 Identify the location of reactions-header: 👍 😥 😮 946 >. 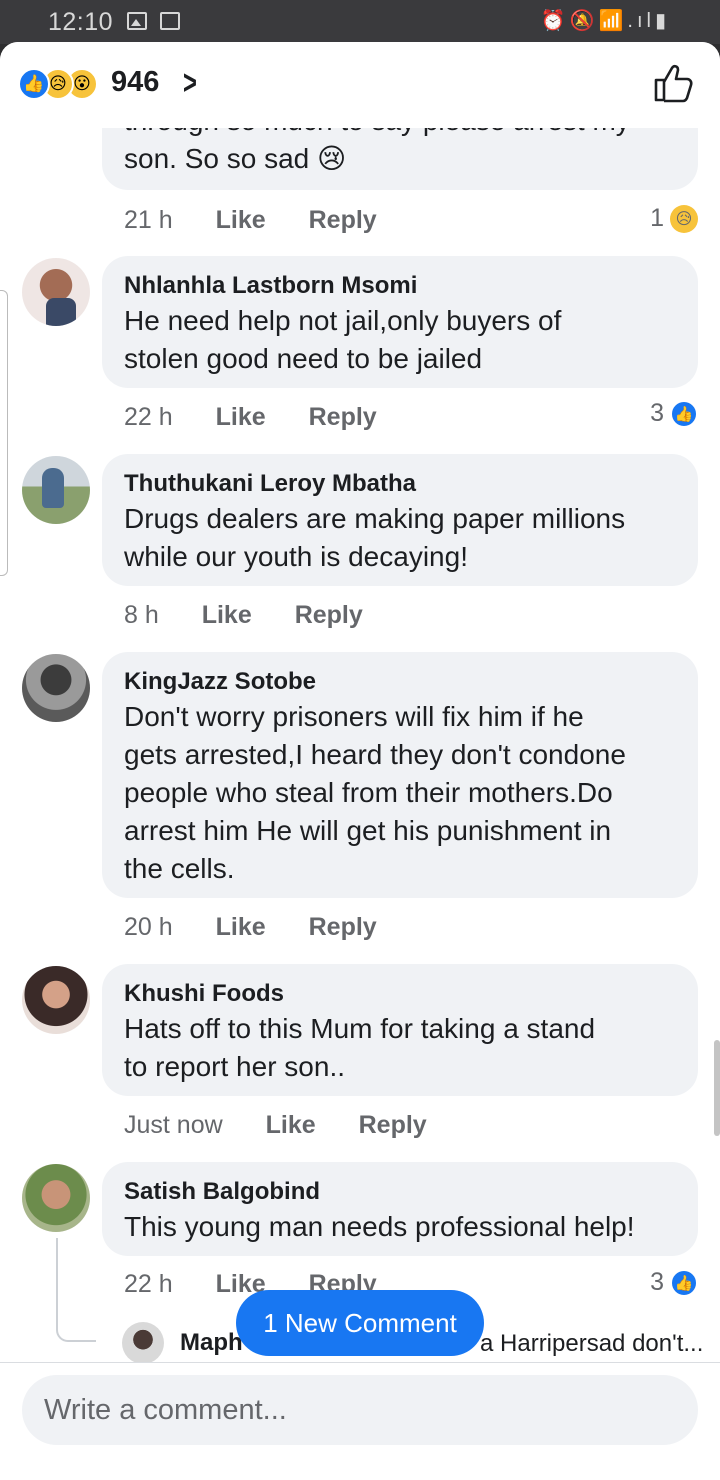
(360, 85).